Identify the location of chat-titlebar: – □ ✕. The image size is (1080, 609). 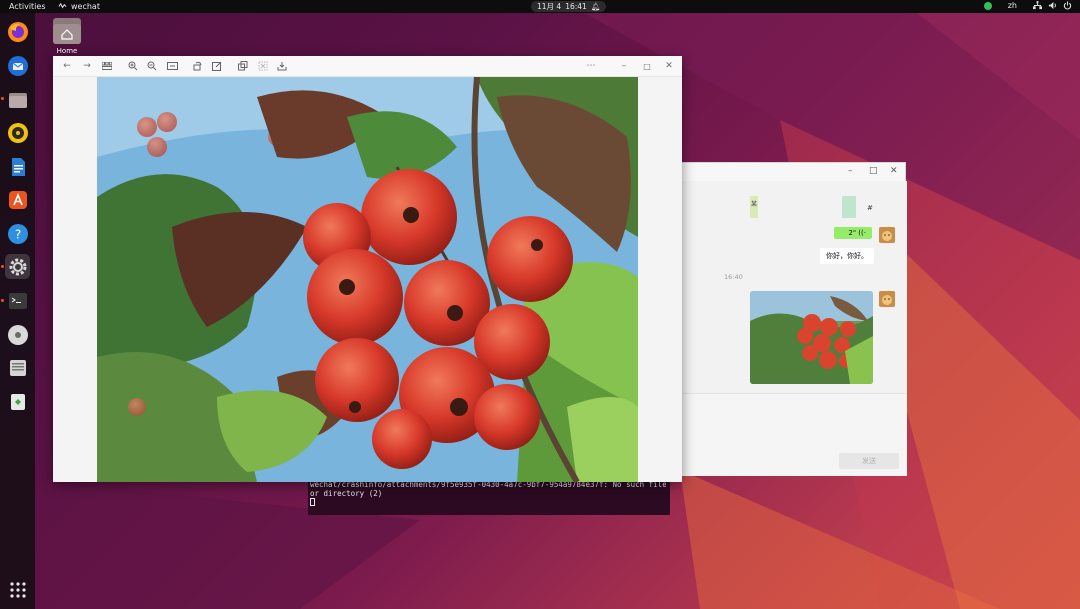
(793, 172).